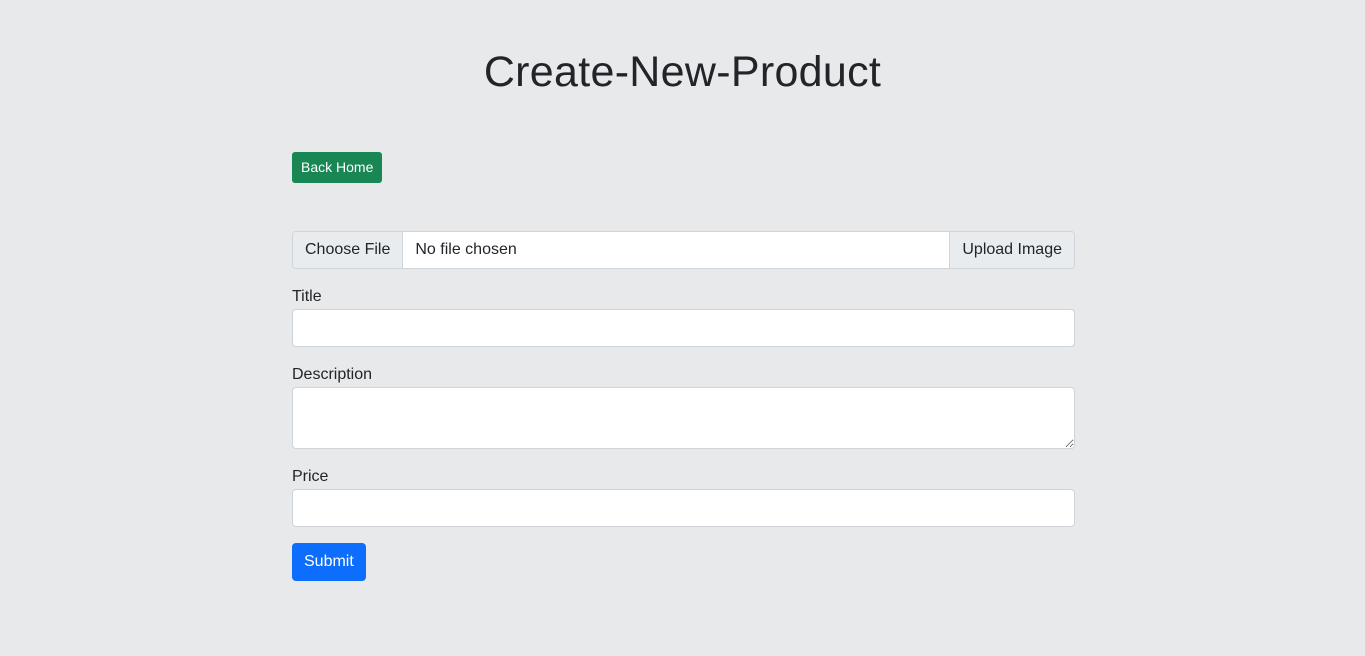 The image size is (1365, 656). What do you see at coordinates (329, 562) in the screenshot?
I see `submit-button: Submit` at bounding box center [329, 562].